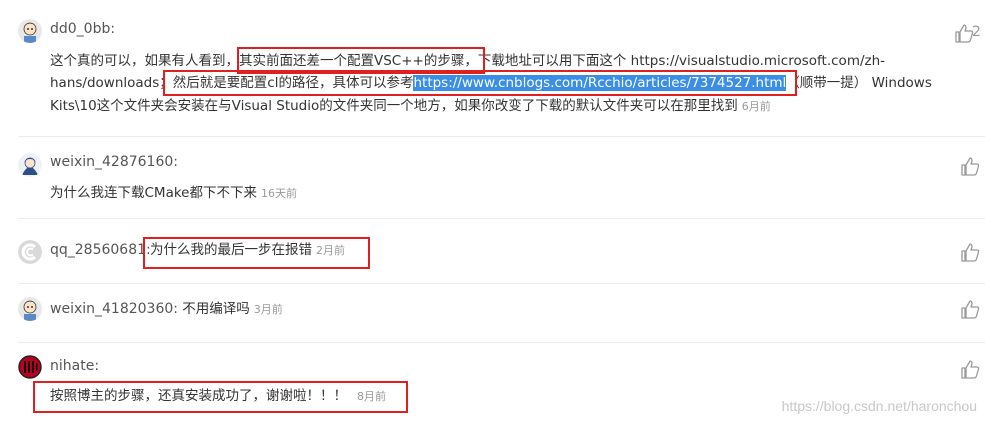 The width and height of the screenshot is (985, 425). I want to click on comment-username: qq_28560681:, so click(100, 250).